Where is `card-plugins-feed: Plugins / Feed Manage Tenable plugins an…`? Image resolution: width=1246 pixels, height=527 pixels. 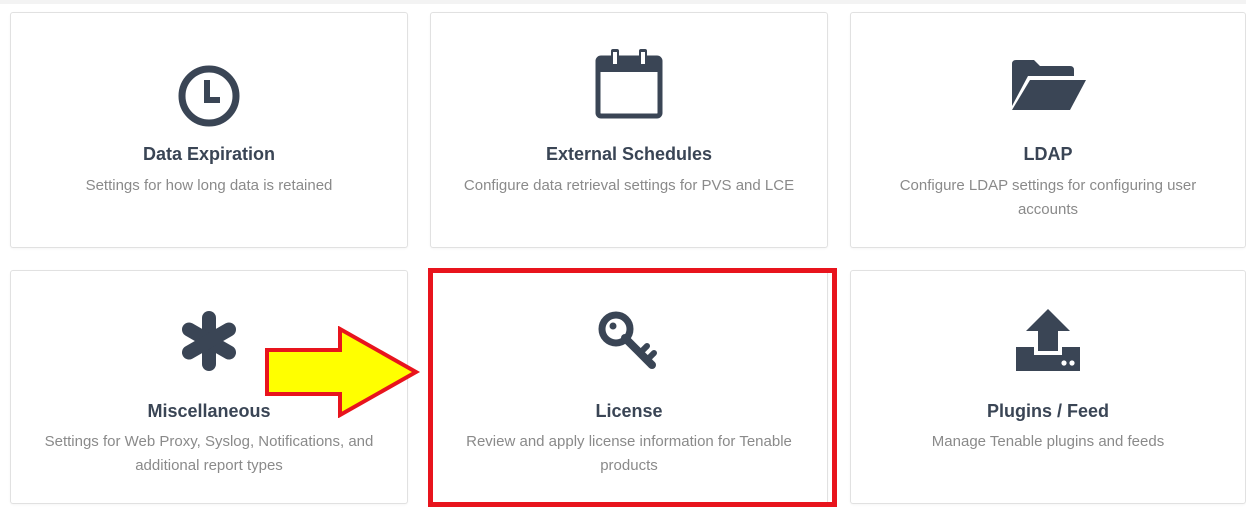
card-plugins-feed: Plugins / Feed Manage Tenable plugins an… is located at coordinates (1048, 387).